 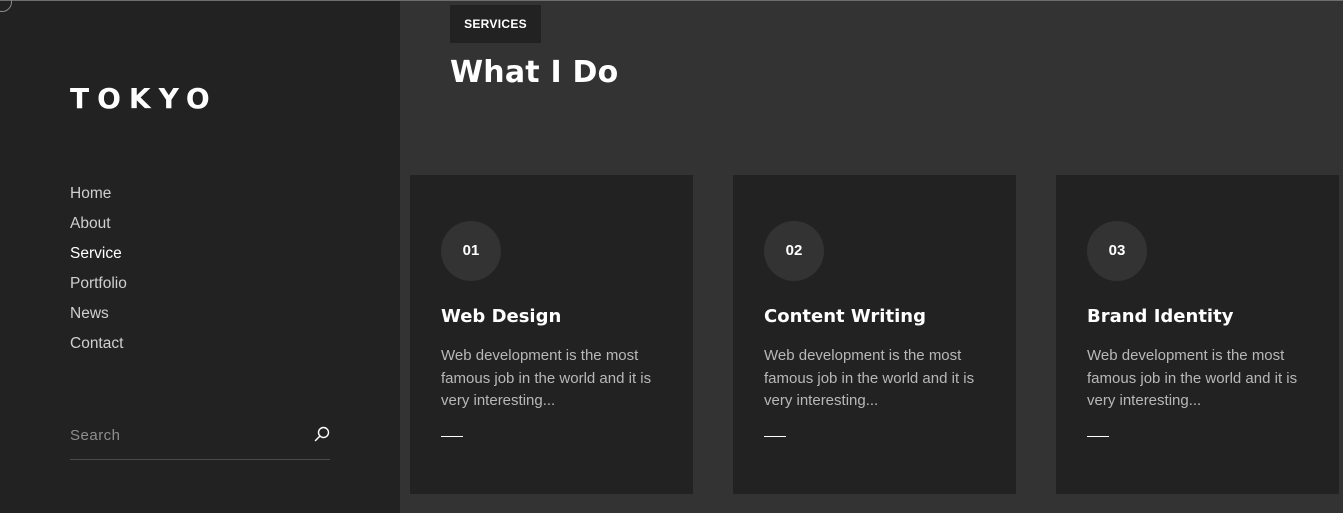 I want to click on section-heading: What I Do, so click(x=534, y=72).